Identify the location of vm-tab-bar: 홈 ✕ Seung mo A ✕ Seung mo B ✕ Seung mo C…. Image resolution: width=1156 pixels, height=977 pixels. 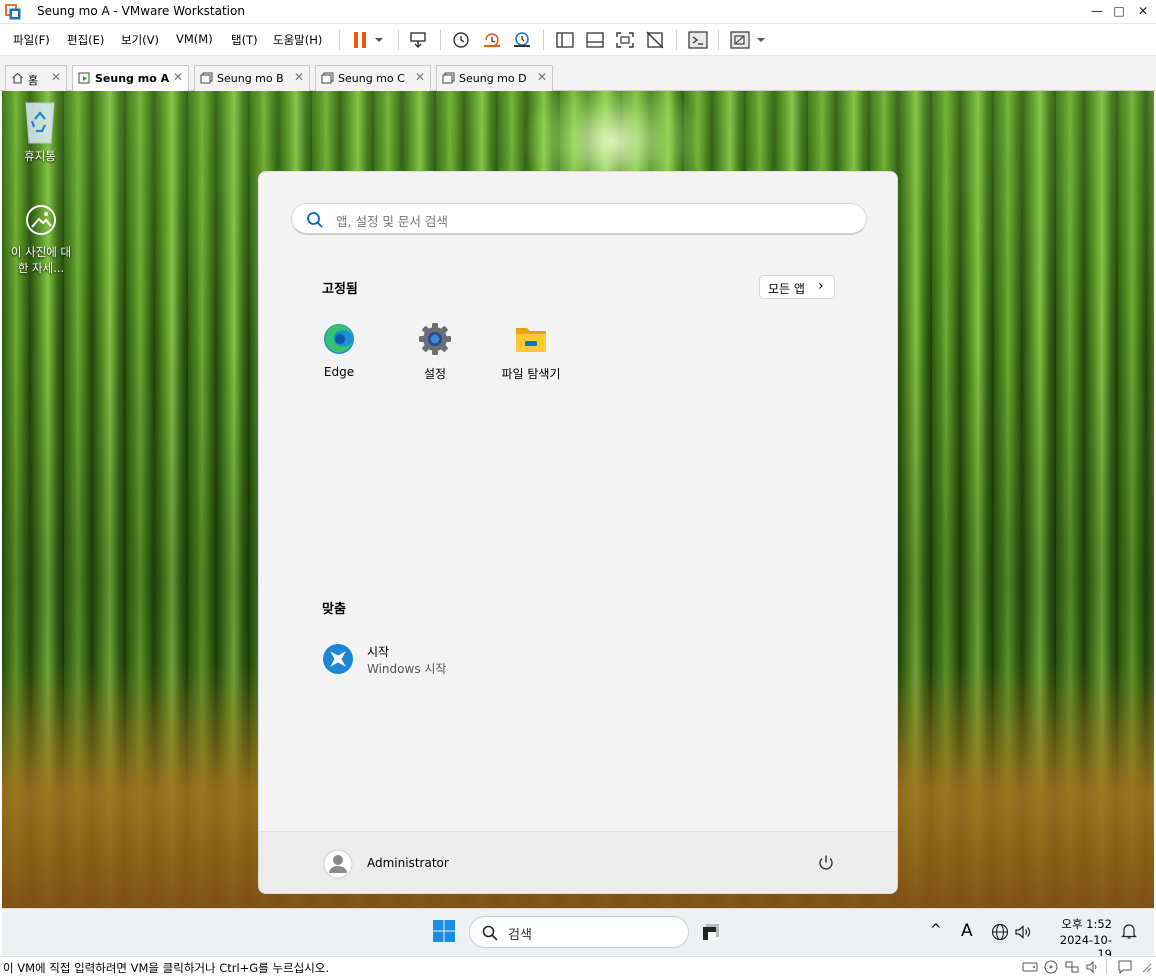
(578, 74).